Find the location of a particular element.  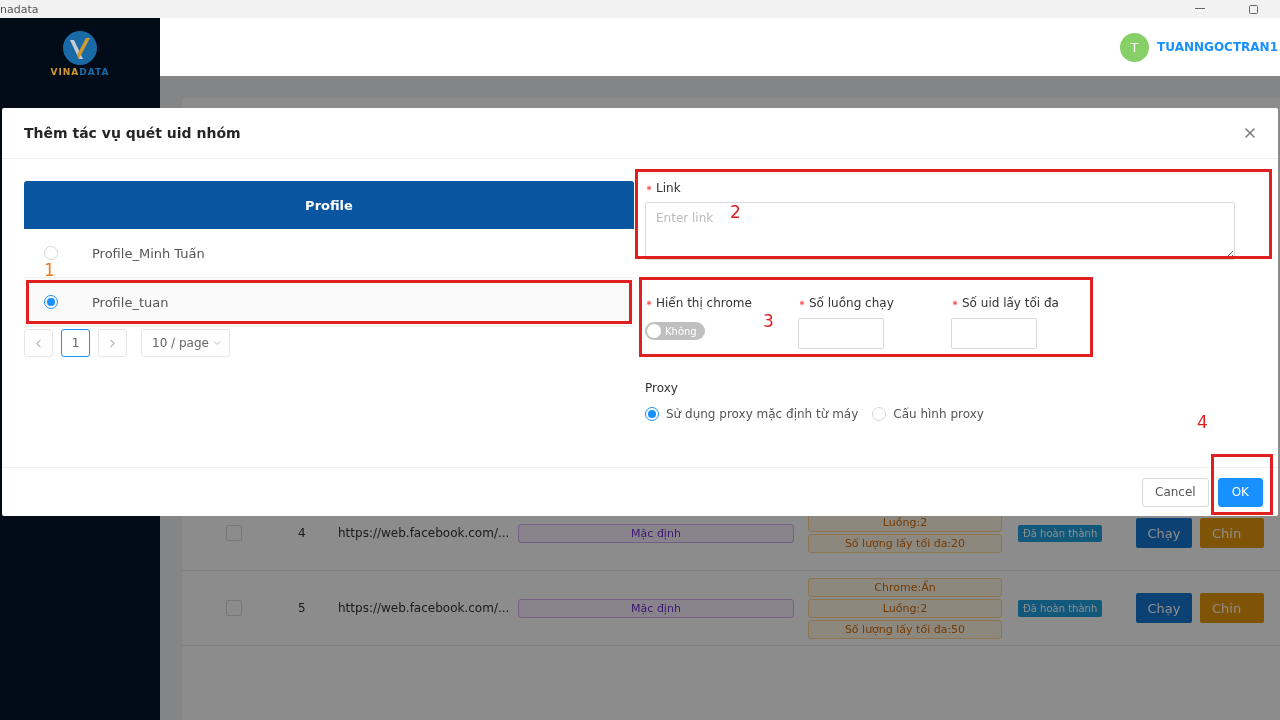

page-size-select: 10 / page is located at coordinates (185, 343).